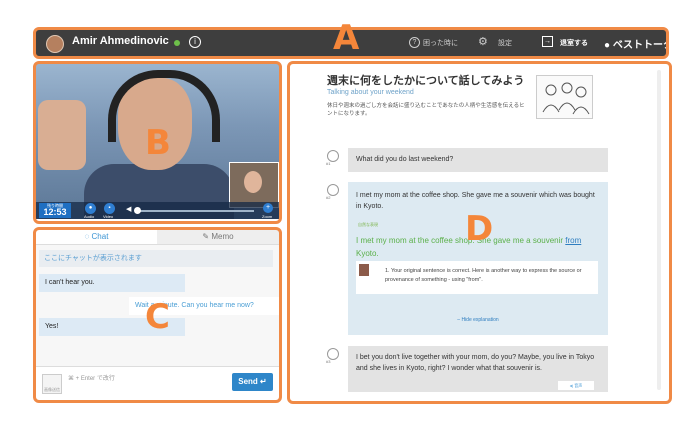 Image resolution: width=695 pixels, height=431 pixels. I want to click on annotation-label-c: C, so click(157, 317).